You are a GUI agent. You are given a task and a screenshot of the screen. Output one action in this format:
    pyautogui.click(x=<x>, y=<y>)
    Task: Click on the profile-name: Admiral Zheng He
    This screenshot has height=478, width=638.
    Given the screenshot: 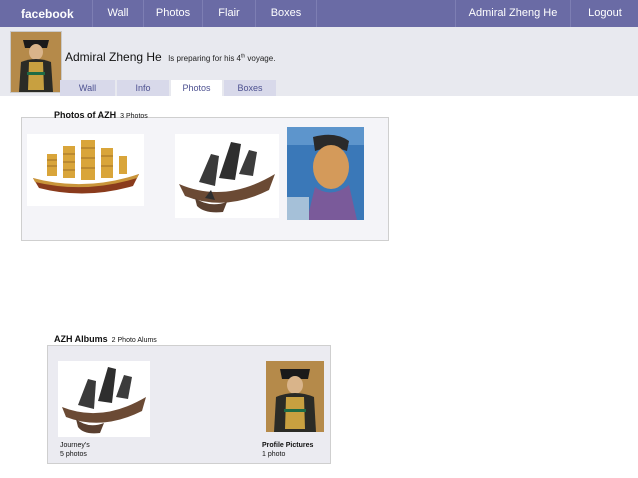 What is the action you would take?
    pyautogui.click(x=113, y=57)
    